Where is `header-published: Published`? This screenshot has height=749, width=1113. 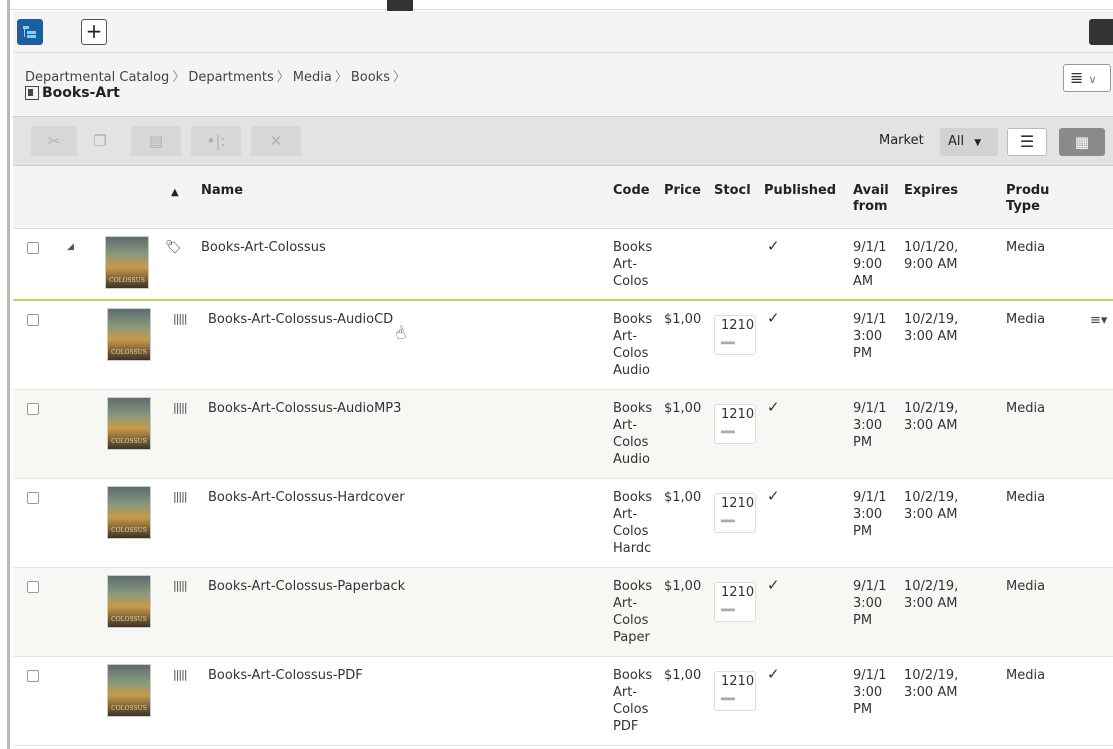 header-published: Published is located at coordinates (800, 191).